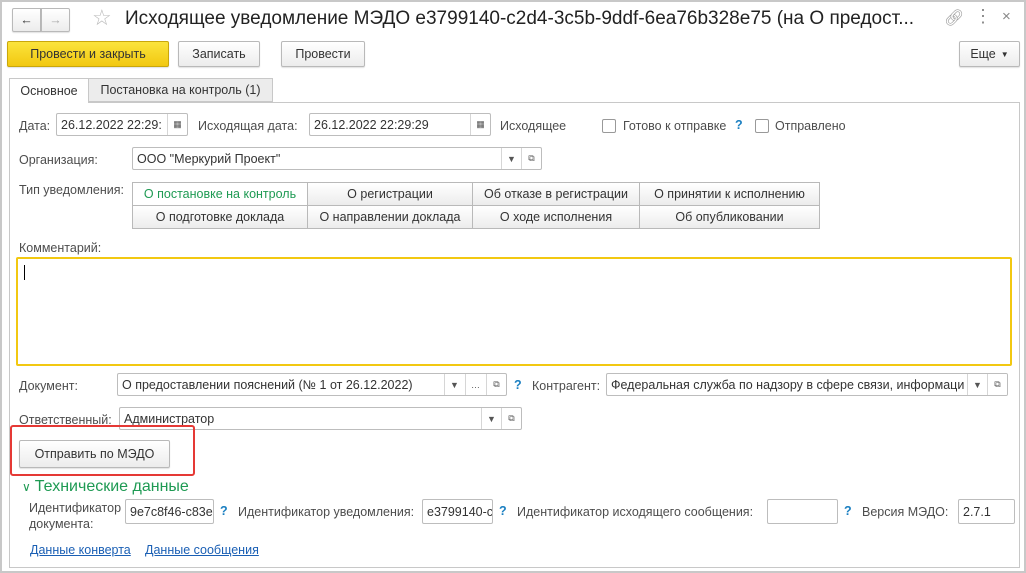  I want to click on type-option: О принятии к исполнению, so click(729, 194).